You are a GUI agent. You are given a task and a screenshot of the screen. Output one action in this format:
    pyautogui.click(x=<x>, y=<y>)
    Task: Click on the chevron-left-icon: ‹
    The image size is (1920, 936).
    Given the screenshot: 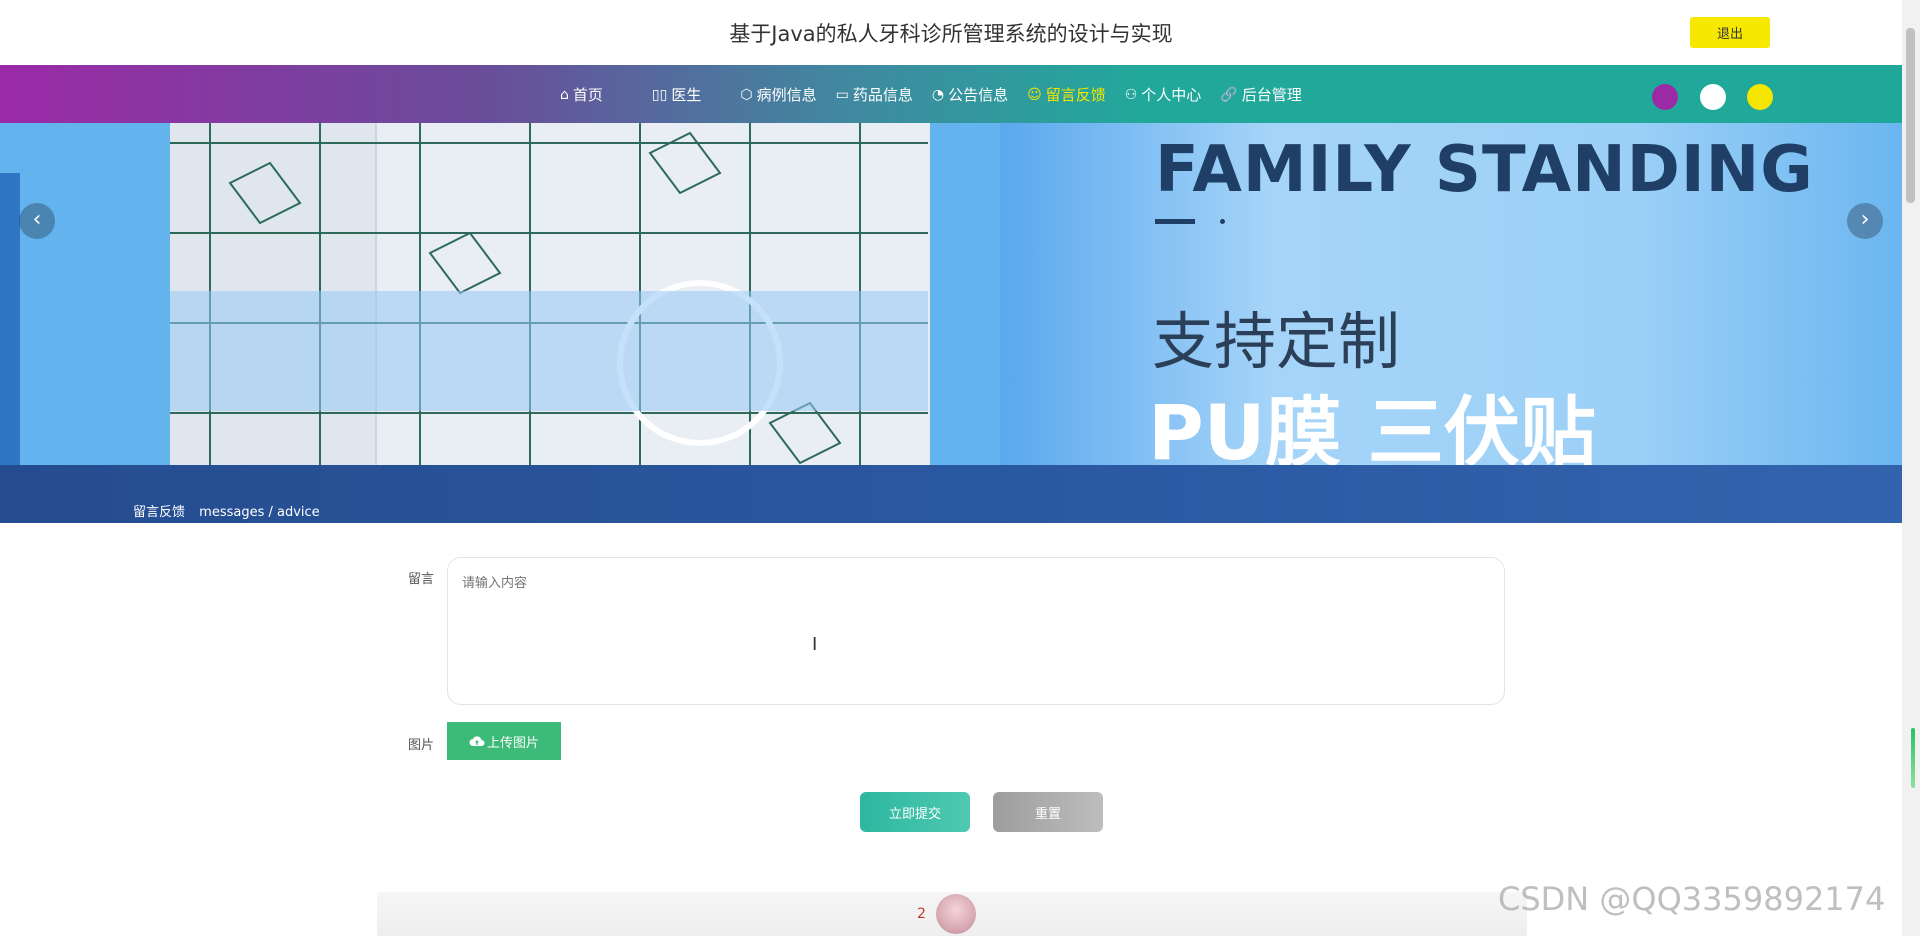 What is the action you would take?
    pyautogui.click(x=37, y=219)
    